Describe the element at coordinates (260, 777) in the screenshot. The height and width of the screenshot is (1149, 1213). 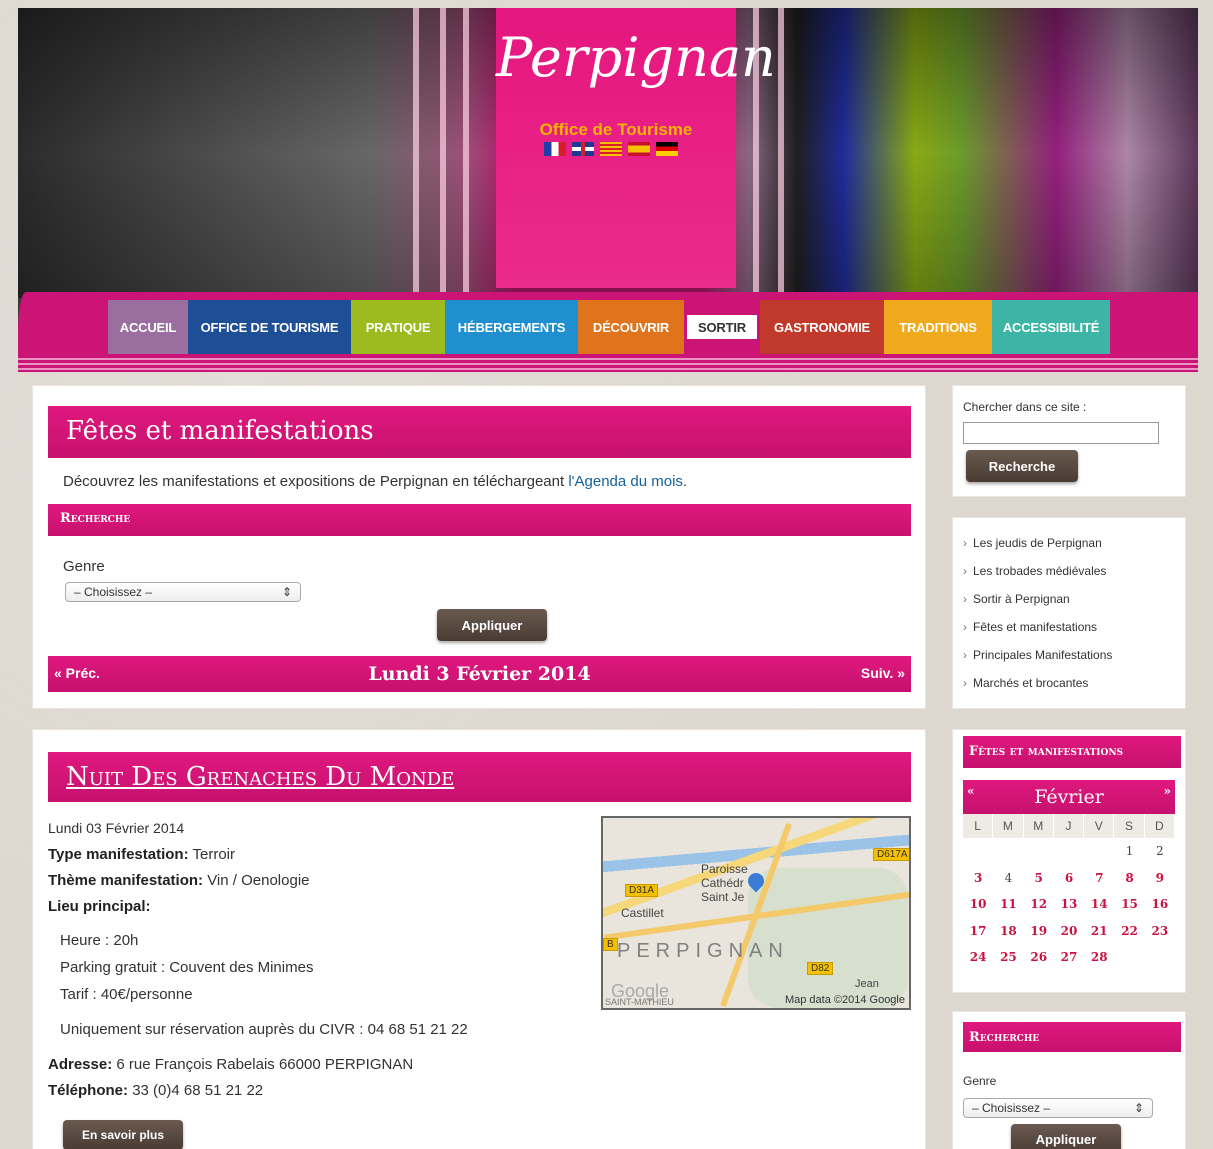
I see `event-title-link: Nuit Des Grenaches Du Monde` at that location.